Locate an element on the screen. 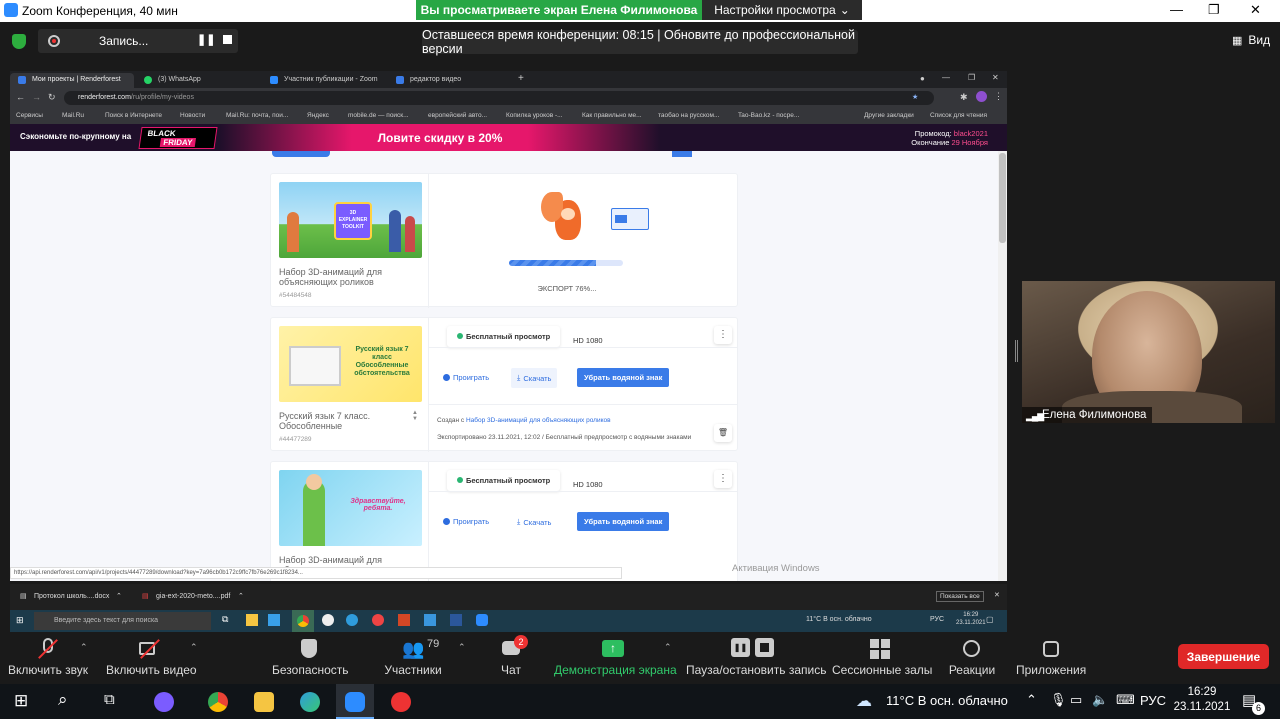 This screenshot has width=1280, height=719. language-indicator: РУС is located at coordinates (1153, 700).